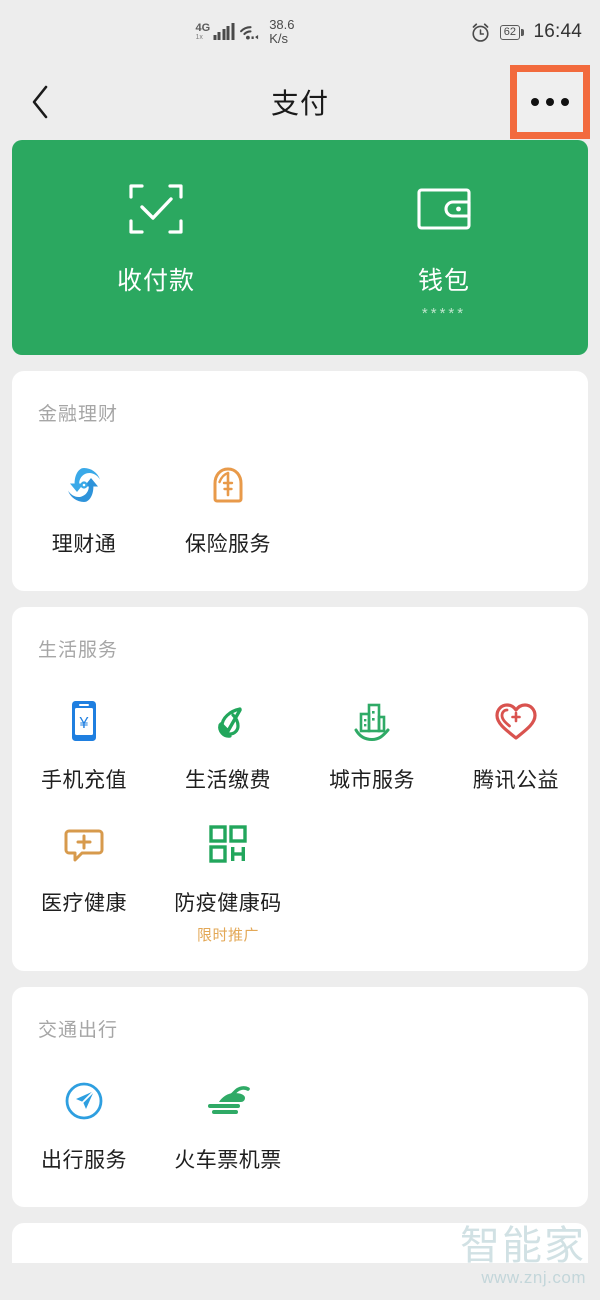 This screenshot has height=1300, width=600. Describe the element at coordinates (228, 1101) in the screenshot. I see `train-flight-ticket-icon` at that location.